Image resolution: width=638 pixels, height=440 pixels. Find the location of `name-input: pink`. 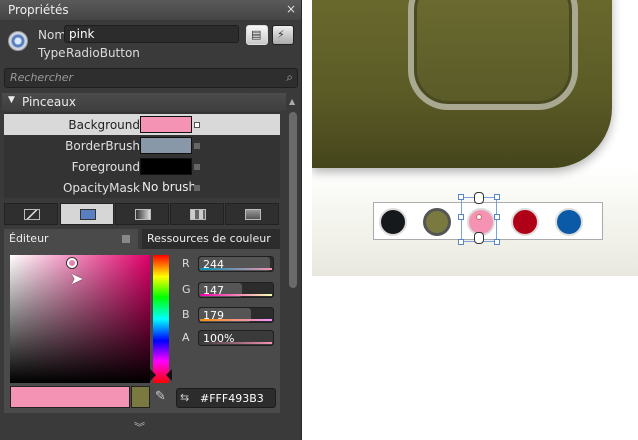

name-input: pink is located at coordinates (151, 34).